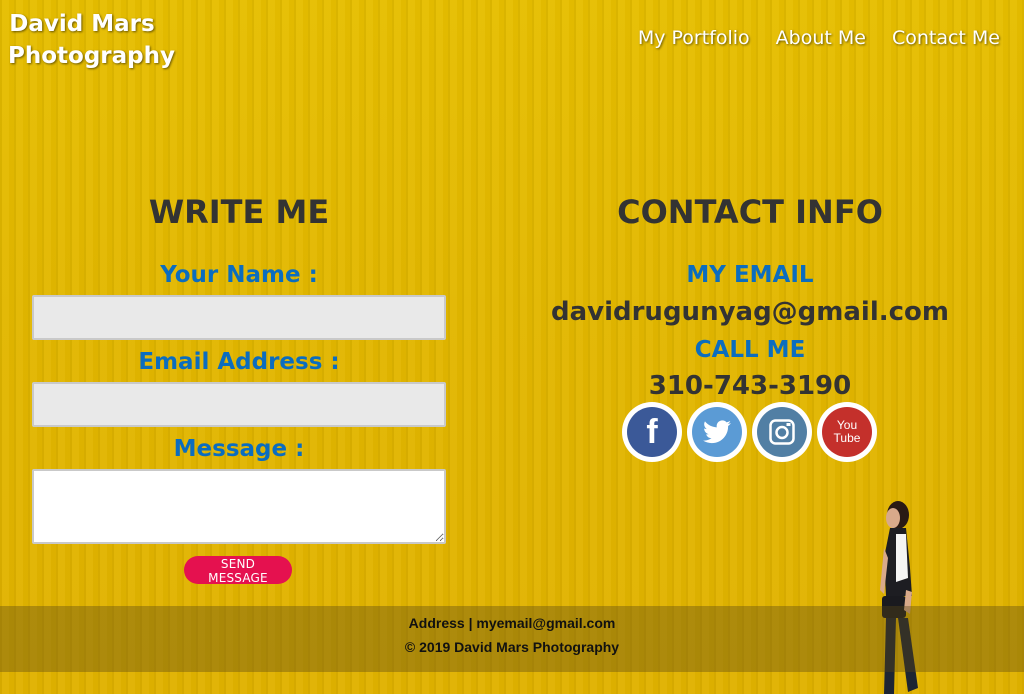 This screenshot has width=1024, height=694. Describe the element at coordinates (239, 506) in the screenshot. I see `message-textarea` at that location.